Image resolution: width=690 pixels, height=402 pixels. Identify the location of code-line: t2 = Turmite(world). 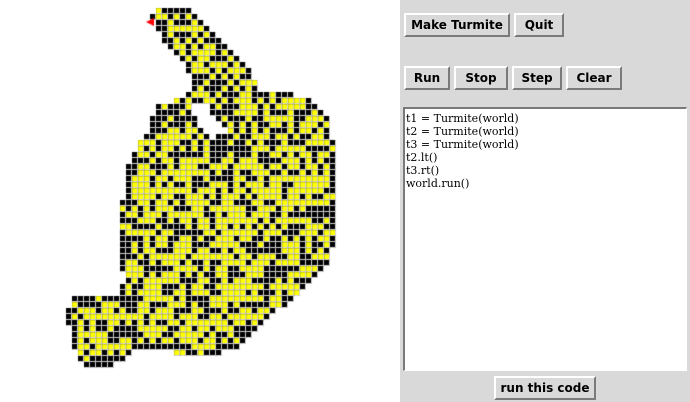
(462, 131).